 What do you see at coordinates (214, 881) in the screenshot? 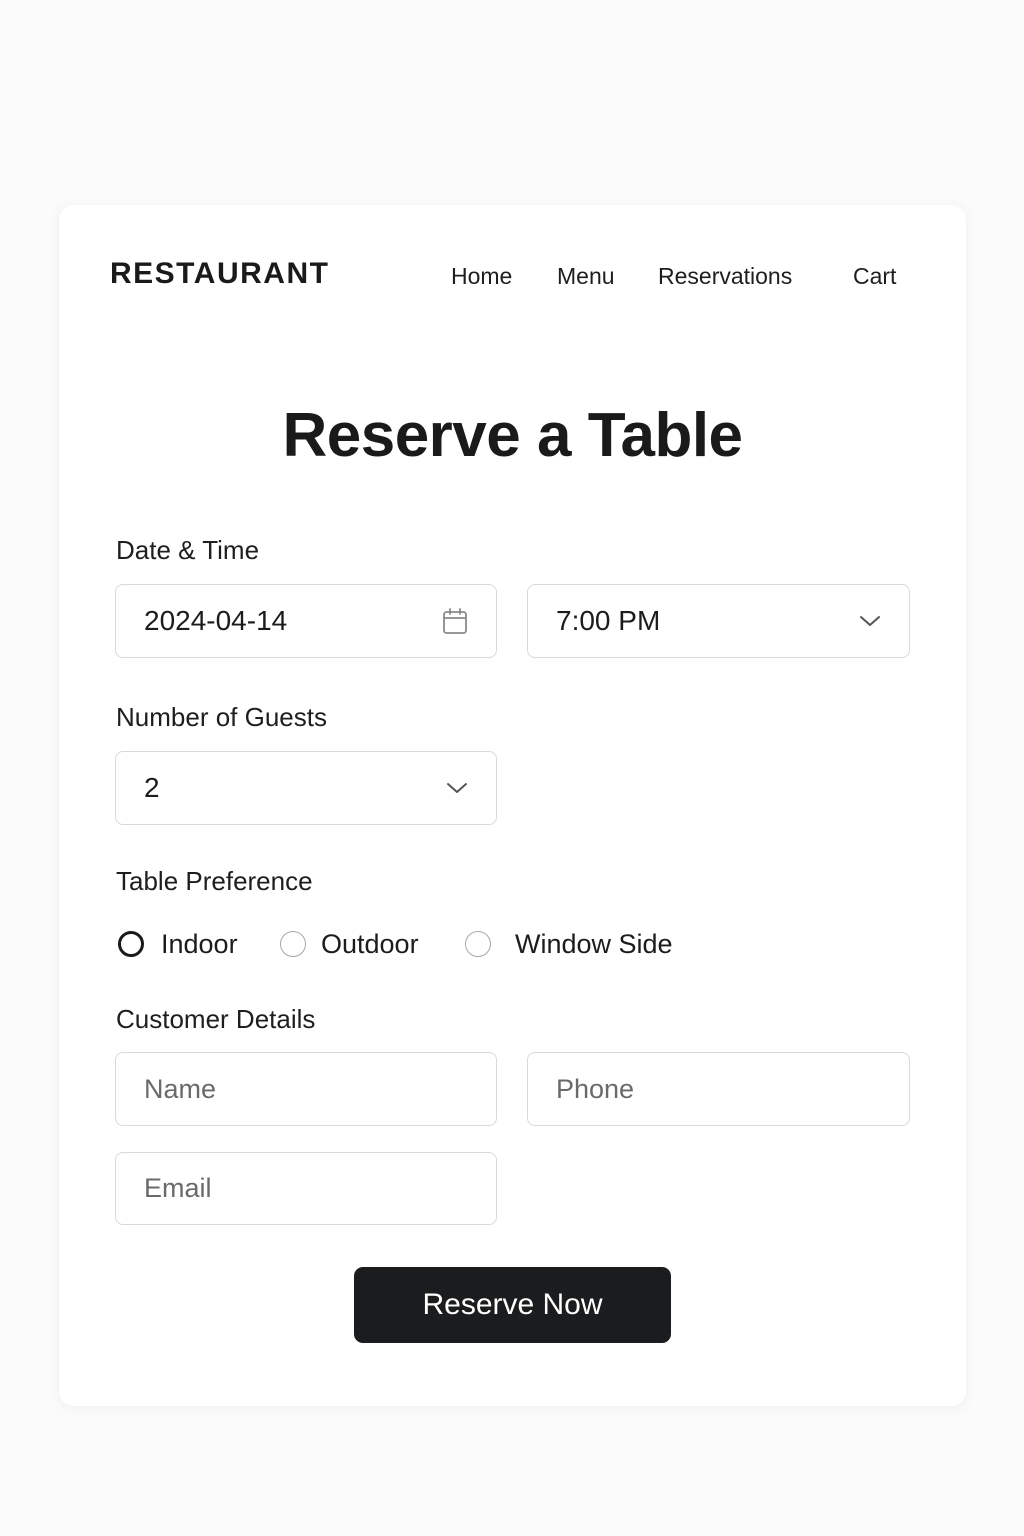
I see `table-preference-label: Table Preference` at bounding box center [214, 881].